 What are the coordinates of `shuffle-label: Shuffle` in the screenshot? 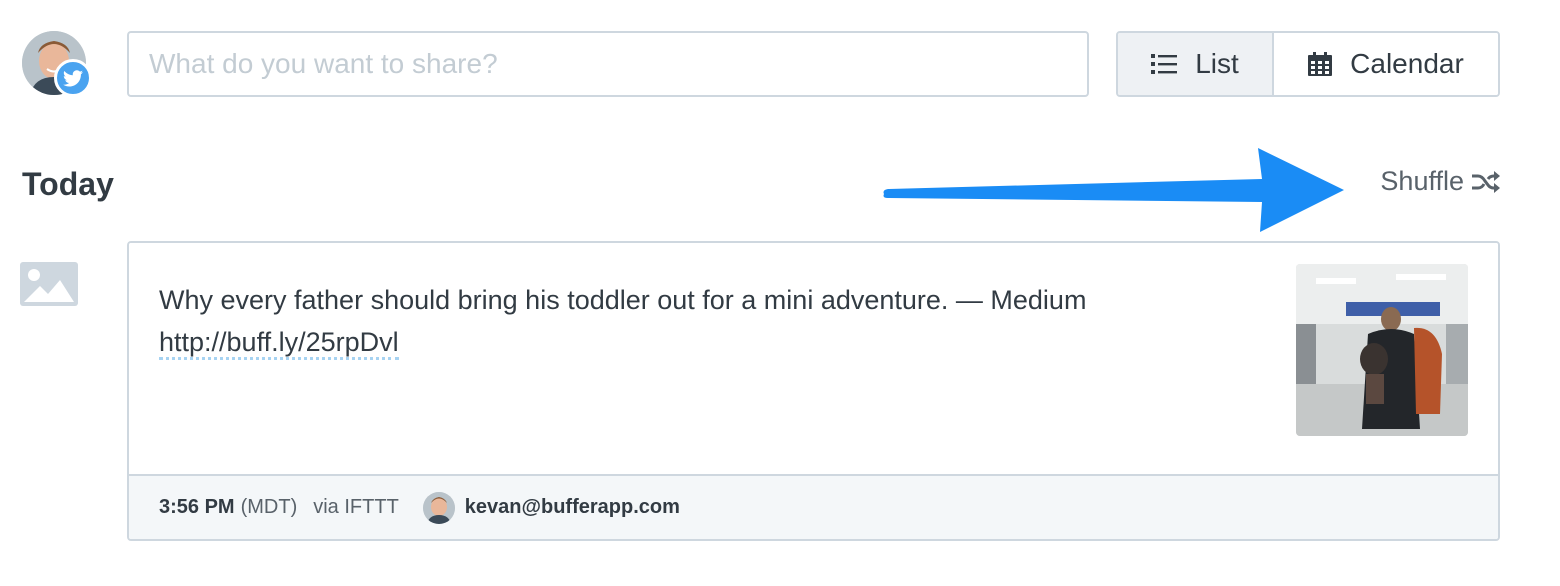 It's located at (1422, 181).